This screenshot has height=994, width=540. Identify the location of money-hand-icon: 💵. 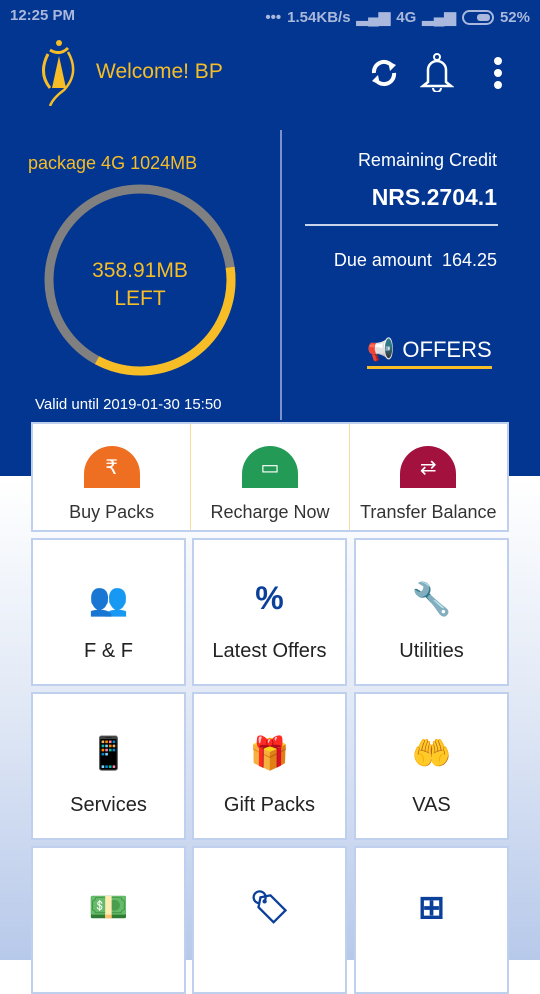
(108, 907).